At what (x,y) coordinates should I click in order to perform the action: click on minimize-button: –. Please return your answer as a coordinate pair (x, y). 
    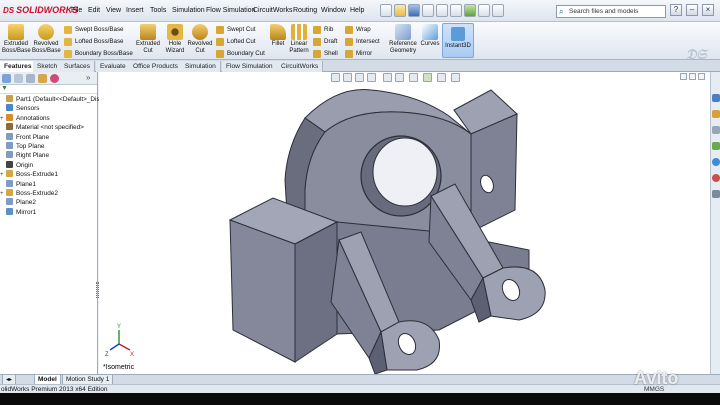
    Looking at the image, I should click on (692, 10).